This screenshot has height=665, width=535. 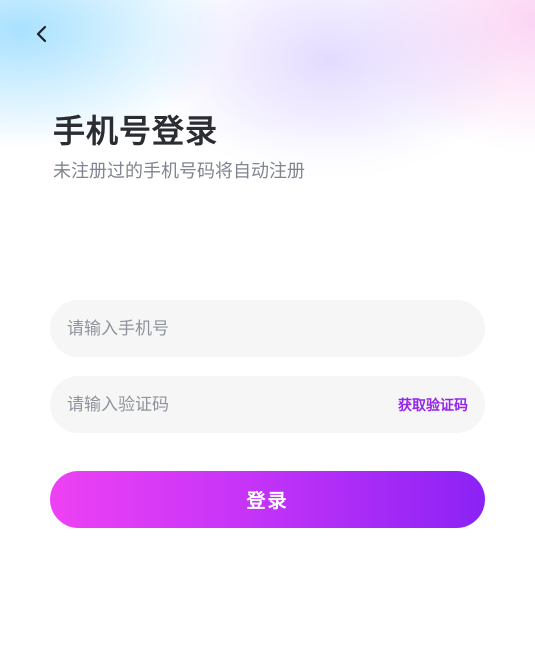 I want to click on page-title: 手机号登录, so click(x=136, y=131).